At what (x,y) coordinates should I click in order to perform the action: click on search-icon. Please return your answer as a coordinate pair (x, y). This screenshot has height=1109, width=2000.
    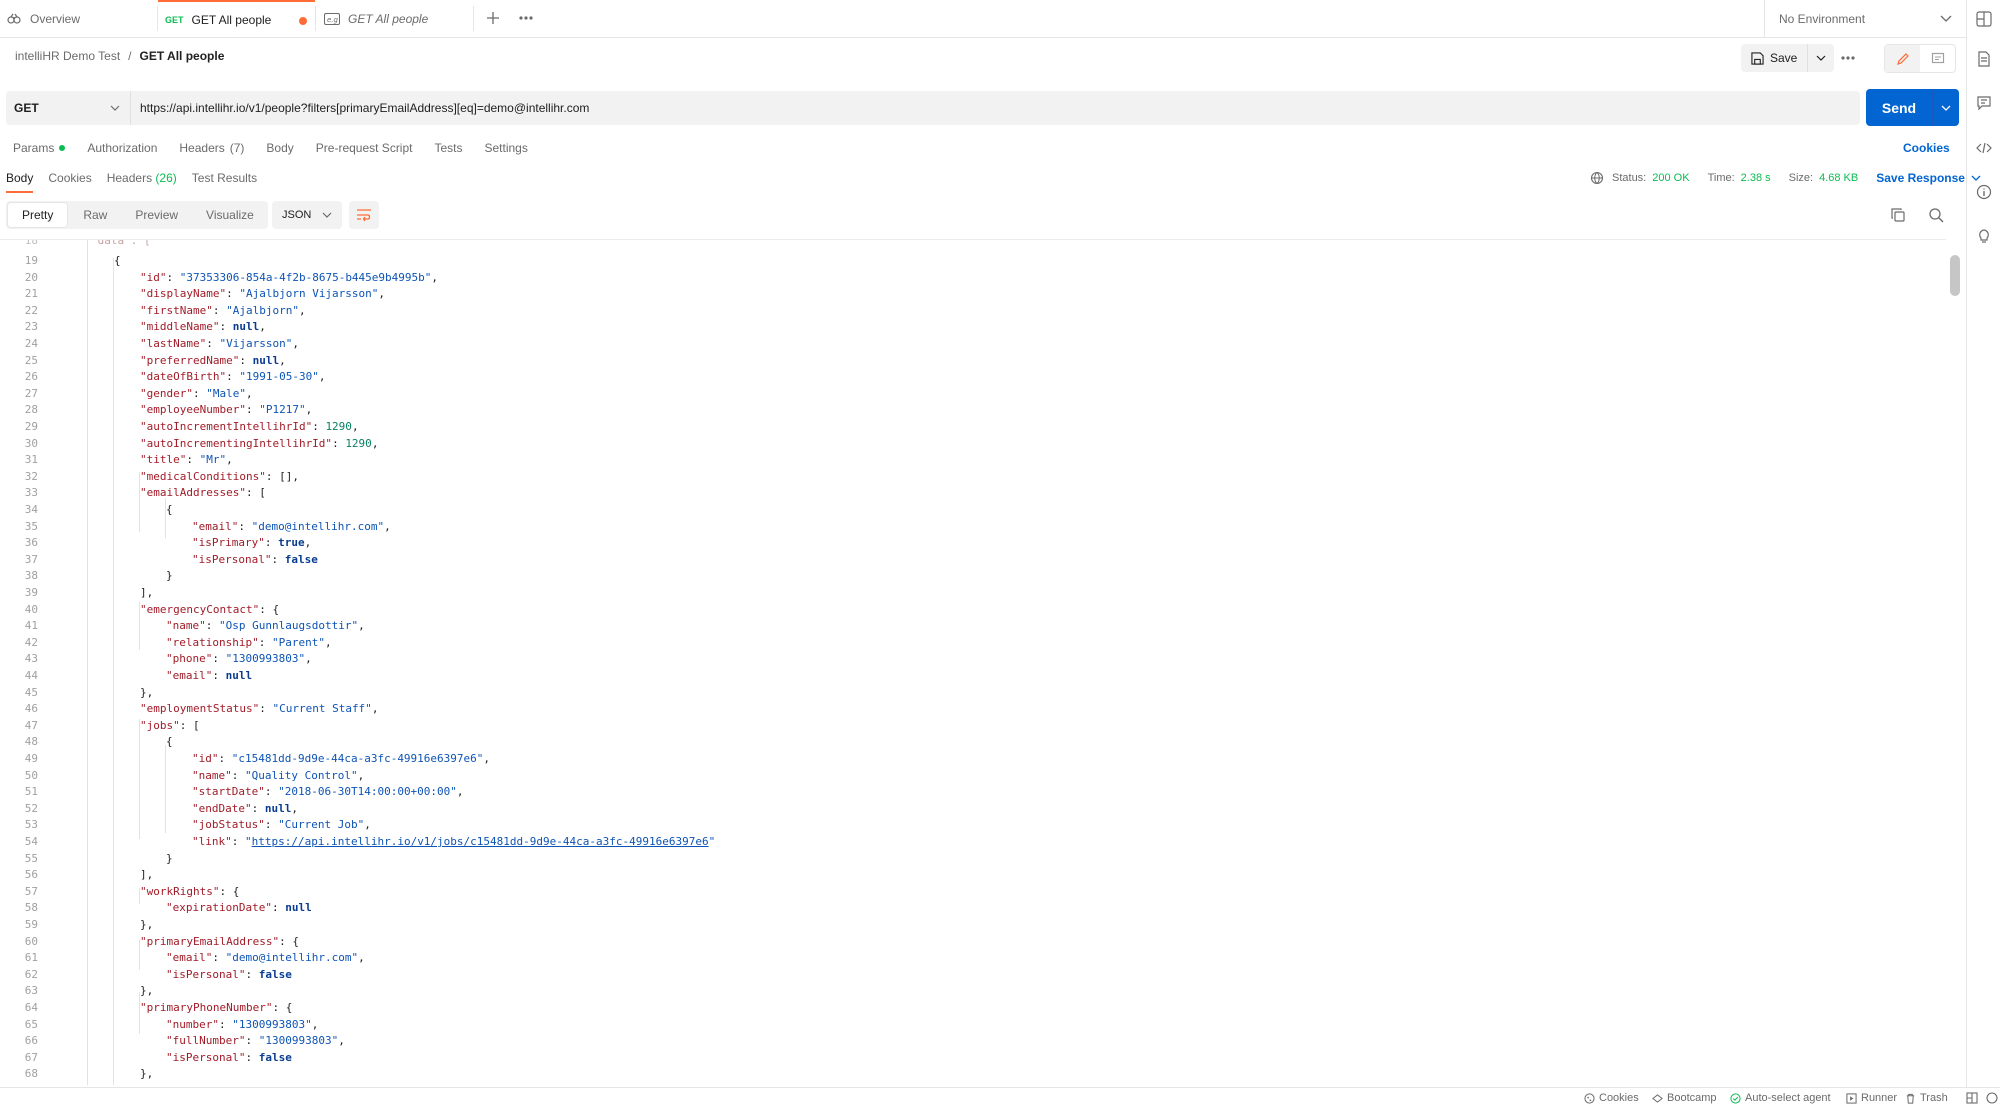
    Looking at the image, I should click on (1936, 215).